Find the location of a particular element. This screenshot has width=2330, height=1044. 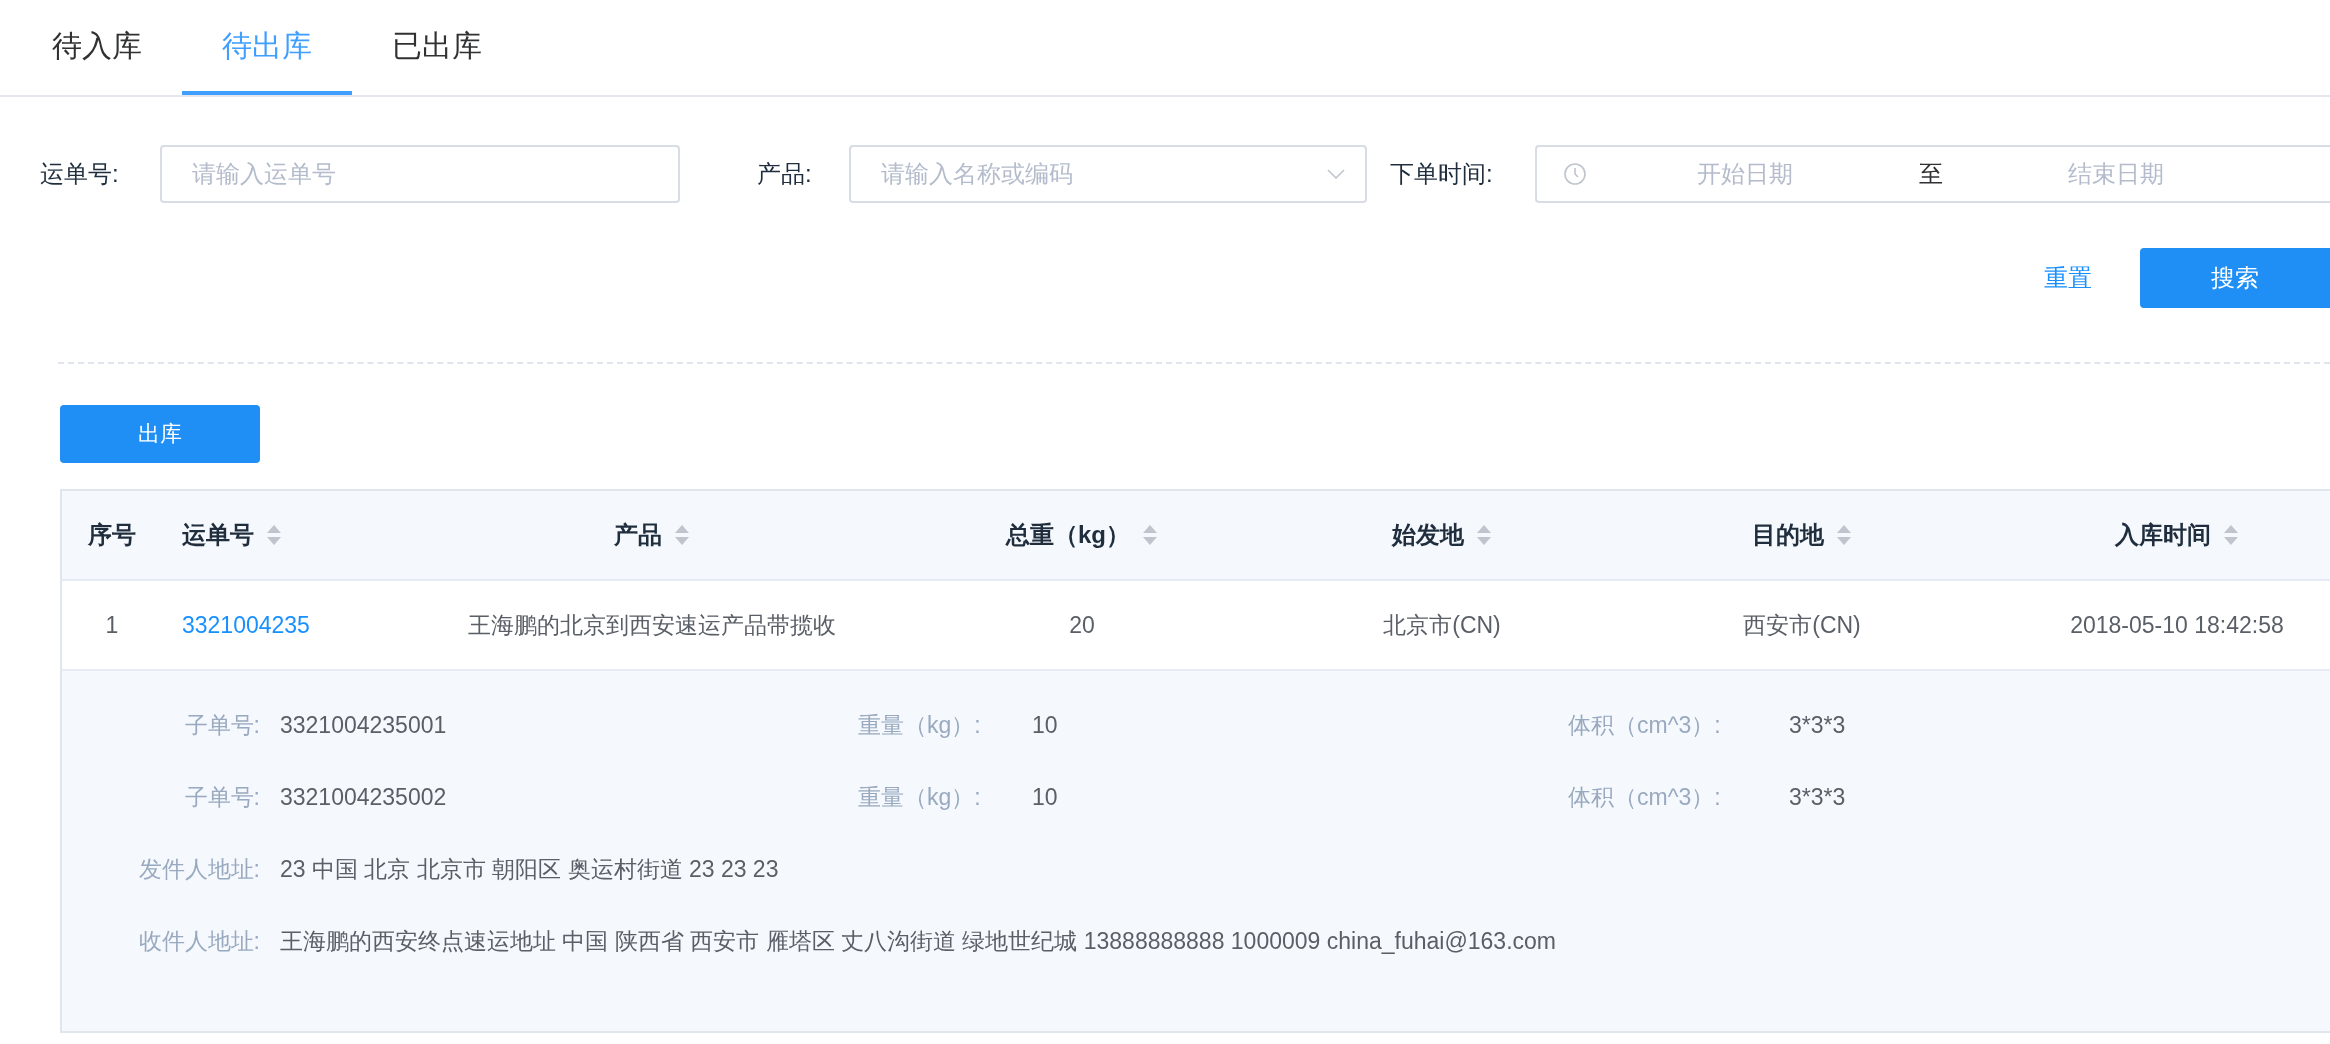

column-header: 产品 is located at coordinates (638, 535).